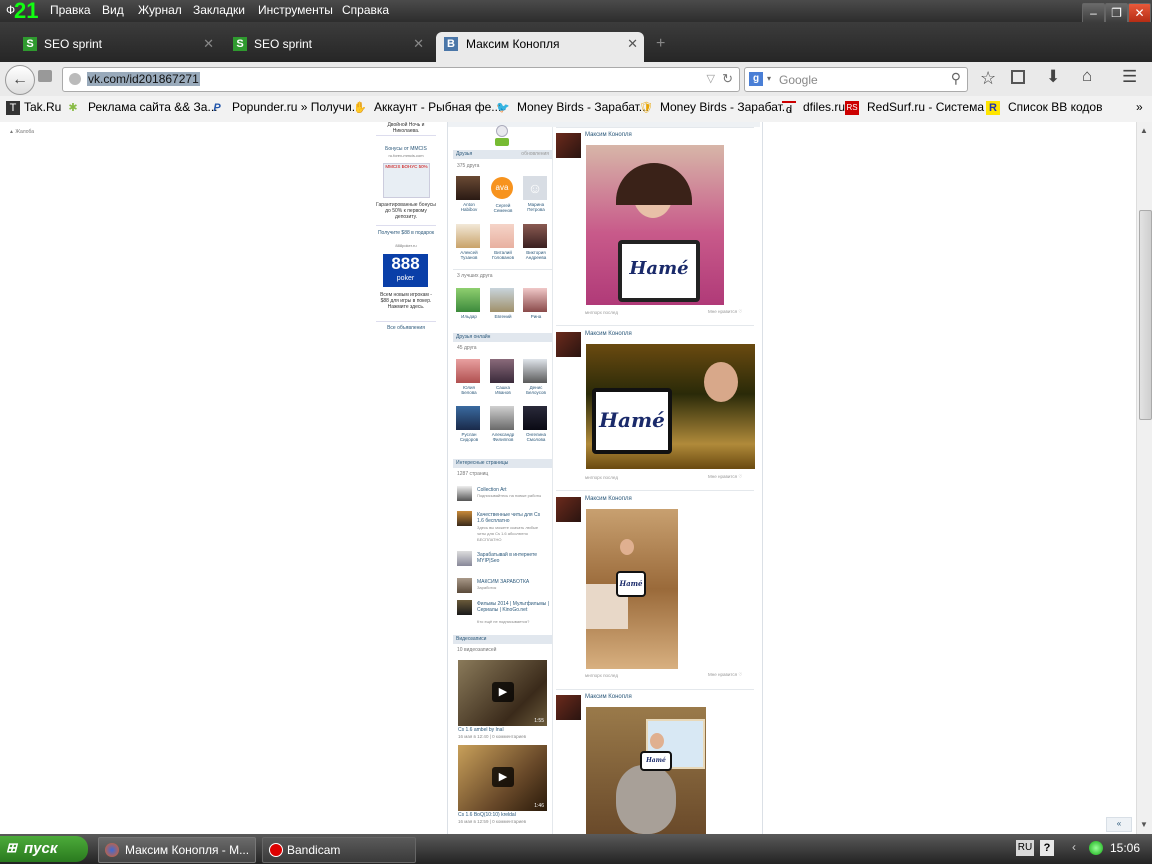 Image resolution: width=1152 pixels, height=864 pixels. What do you see at coordinates (1116, 13) in the screenshot?
I see `restore-button: ❐` at bounding box center [1116, 13].